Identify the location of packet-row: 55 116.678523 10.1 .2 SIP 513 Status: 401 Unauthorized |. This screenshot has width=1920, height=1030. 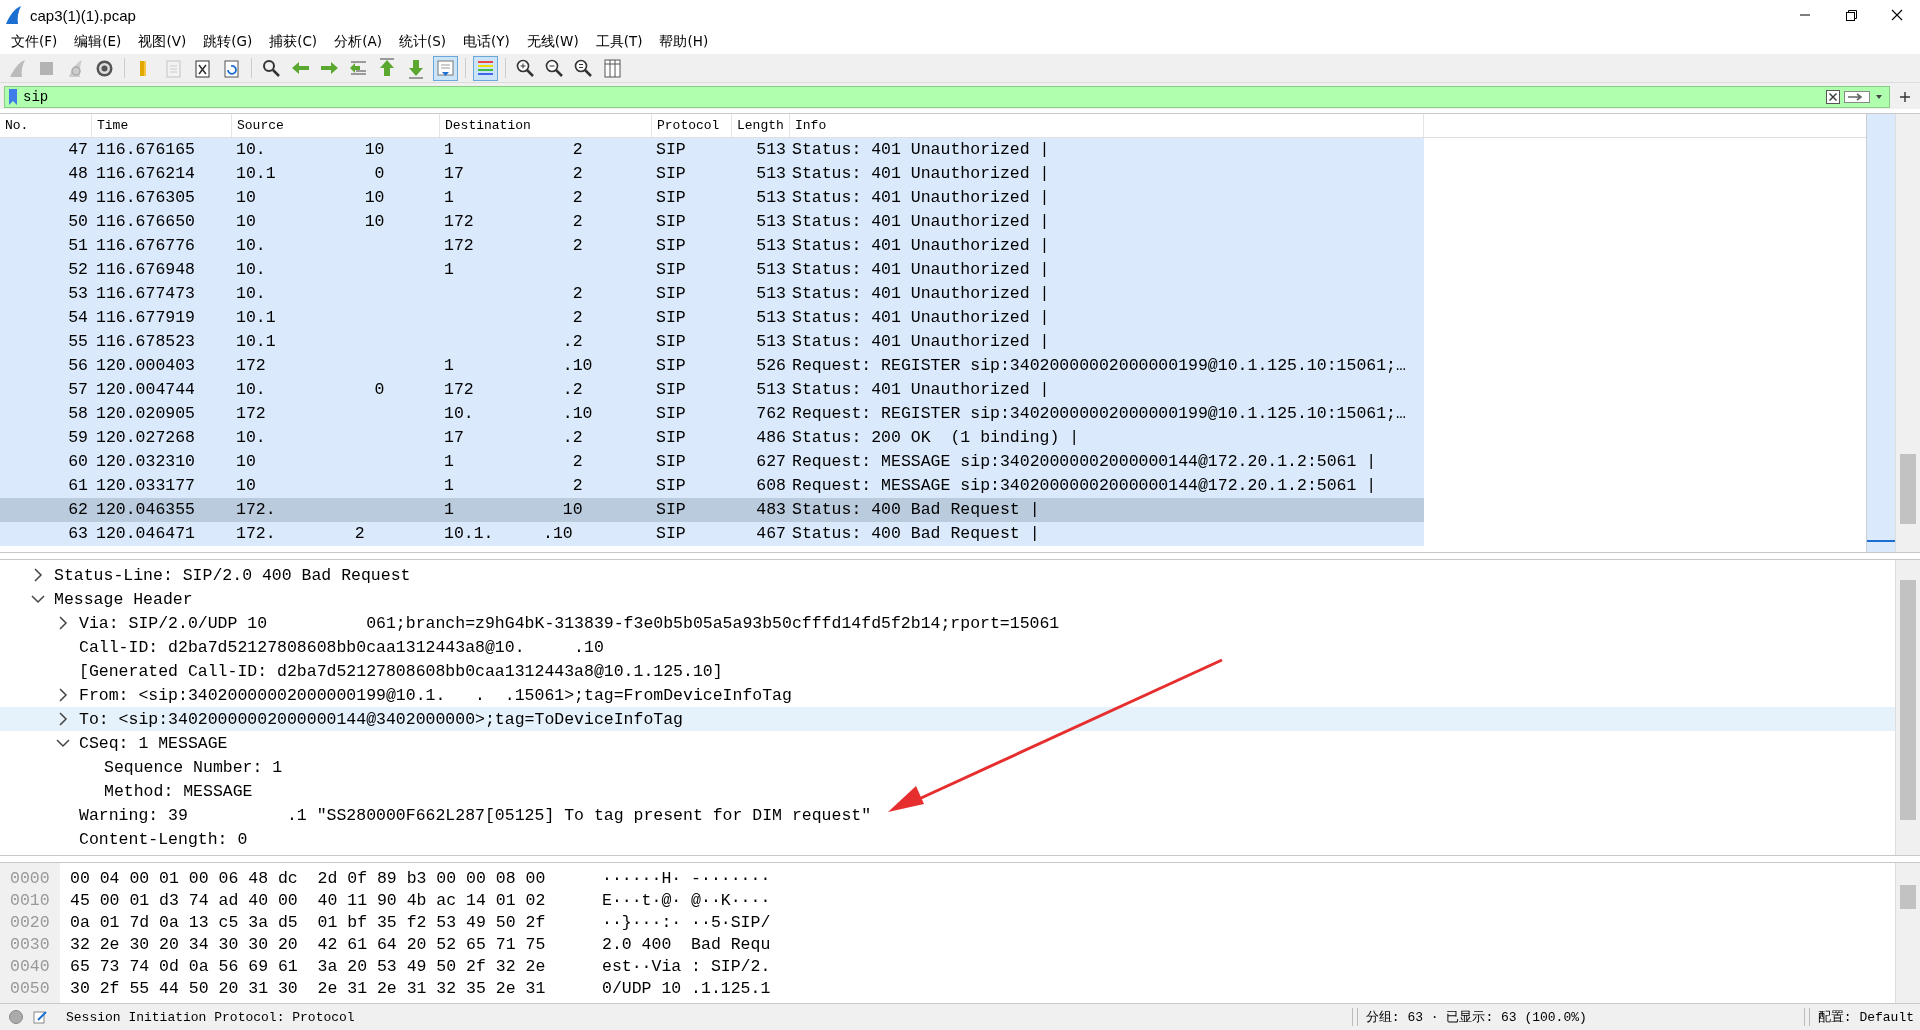
(712, 342).